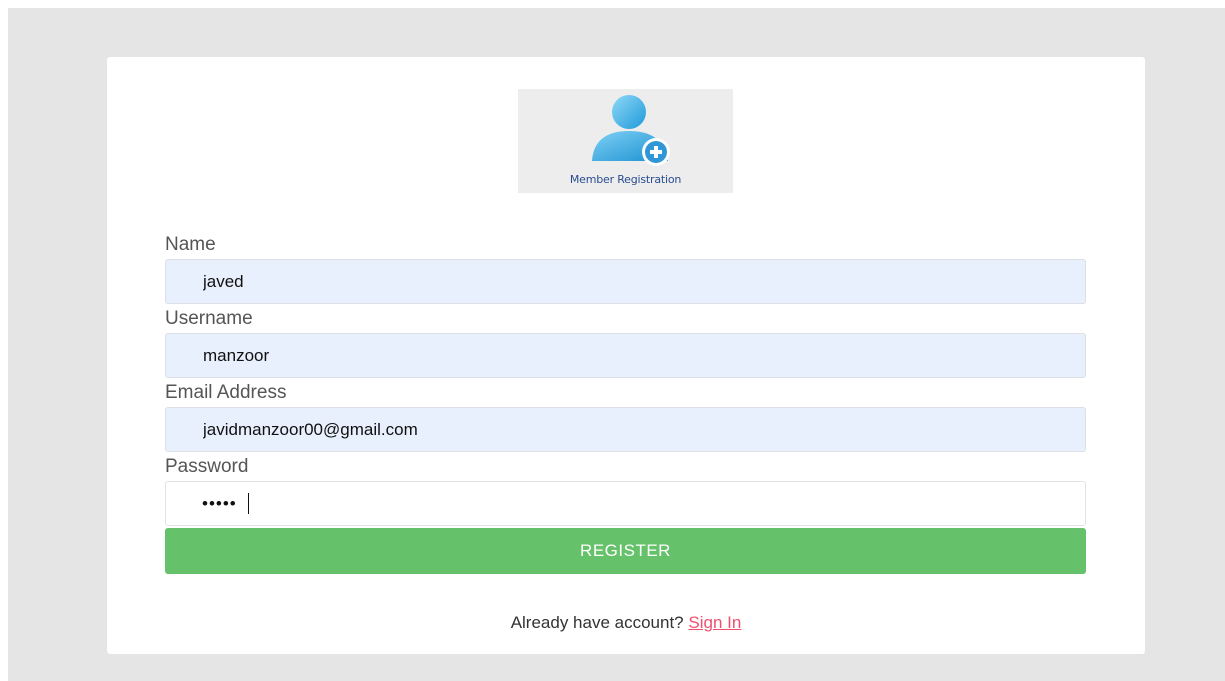 Image resolution: width=1225 pixels, height=681 pixels. I want to click on signin-prompt-line: Already have account? Sign In, so click(626, 623).